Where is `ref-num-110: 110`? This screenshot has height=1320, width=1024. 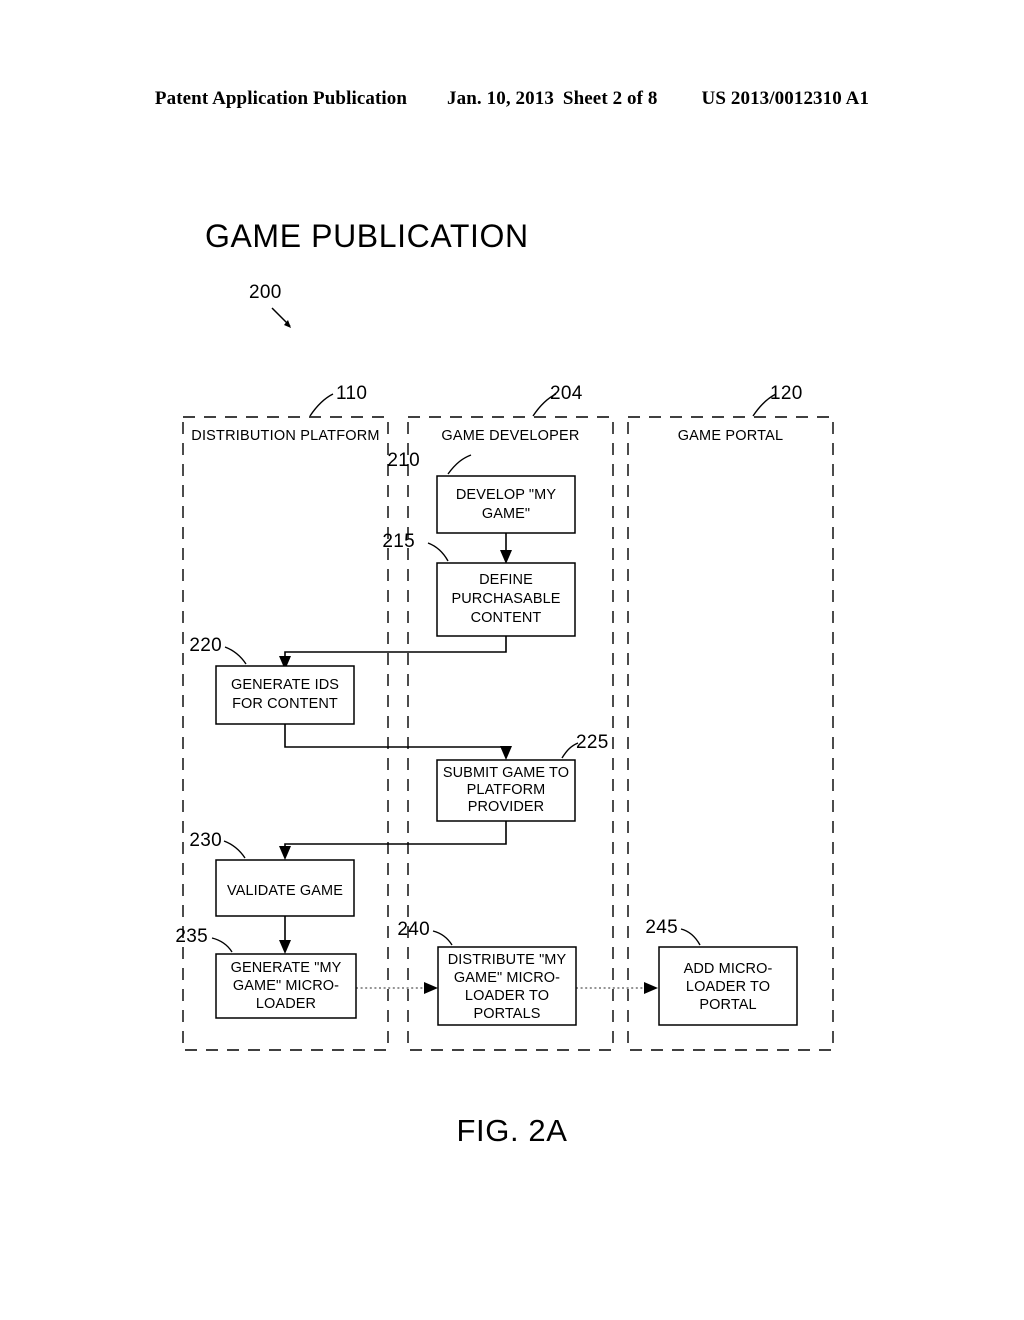 ref-num-110: 110 is located at coordinates (351, 393).